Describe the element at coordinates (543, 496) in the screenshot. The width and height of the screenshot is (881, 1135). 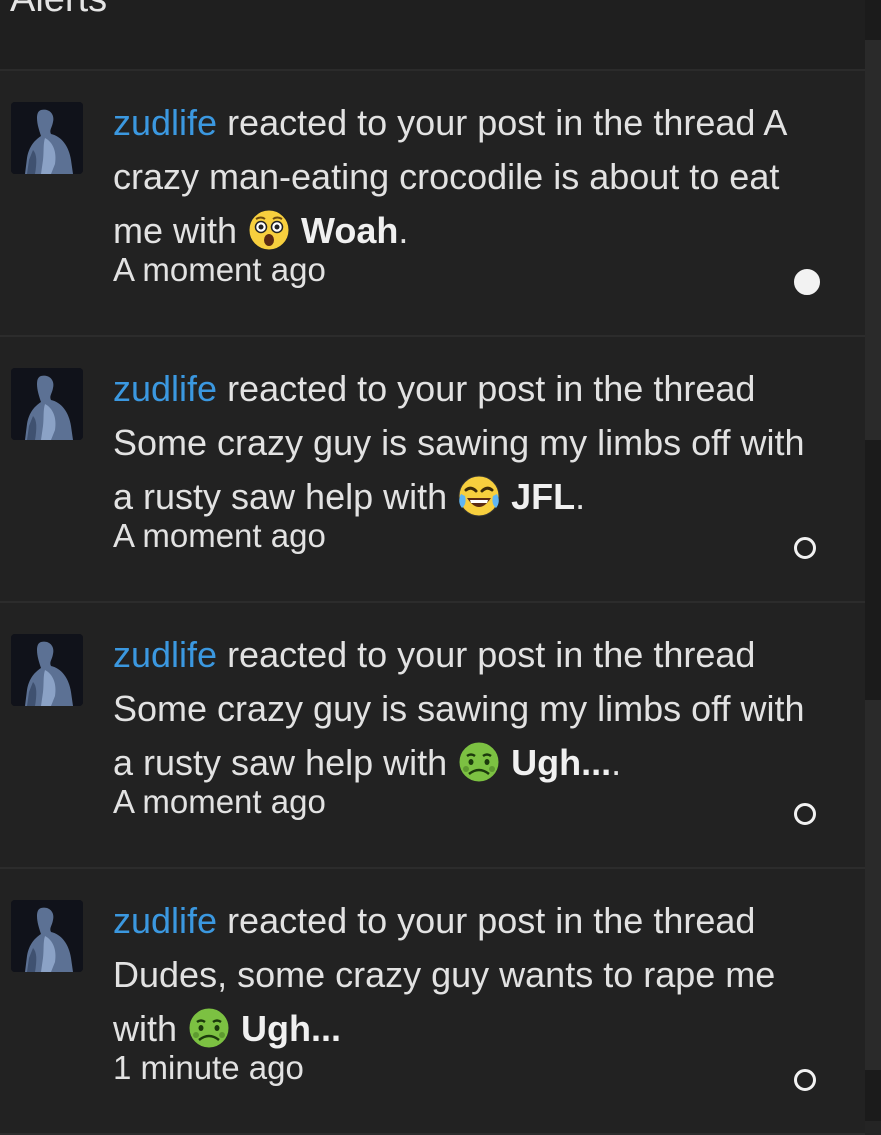
I see `reaction-label: JFL` at that location.